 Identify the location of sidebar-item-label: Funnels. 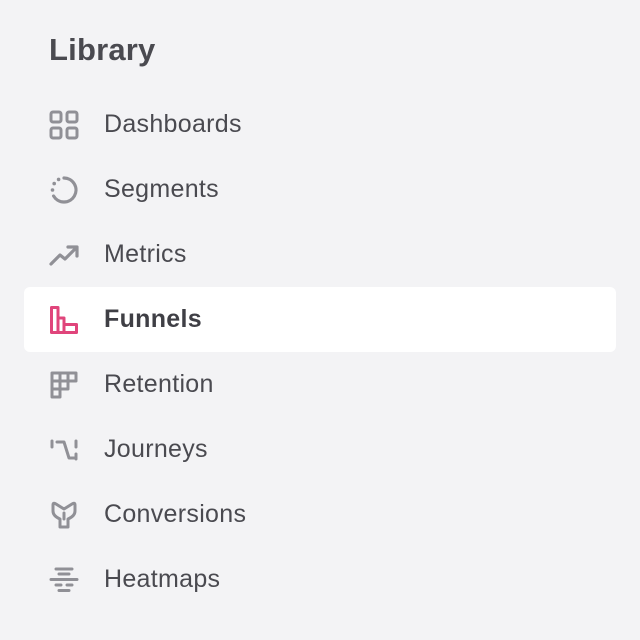
(153, 319).